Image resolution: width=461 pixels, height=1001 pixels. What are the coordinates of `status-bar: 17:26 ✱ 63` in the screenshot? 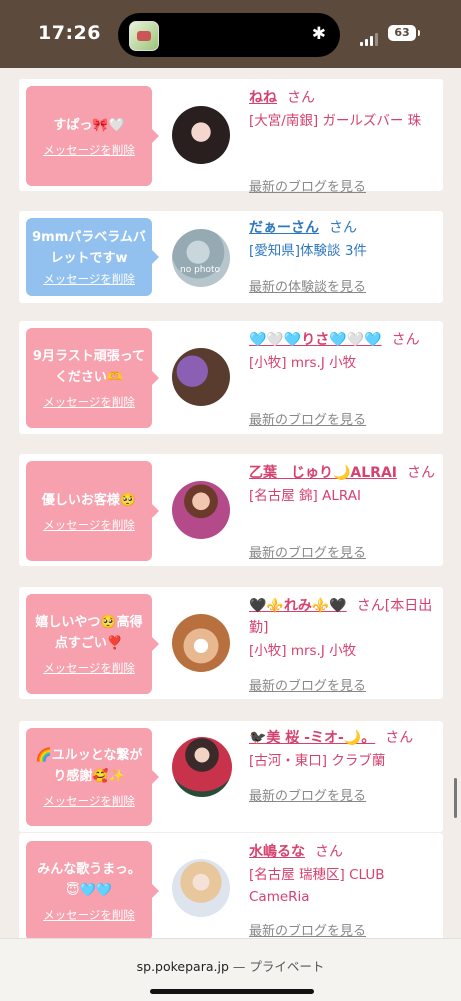 It's located at (230, 34).